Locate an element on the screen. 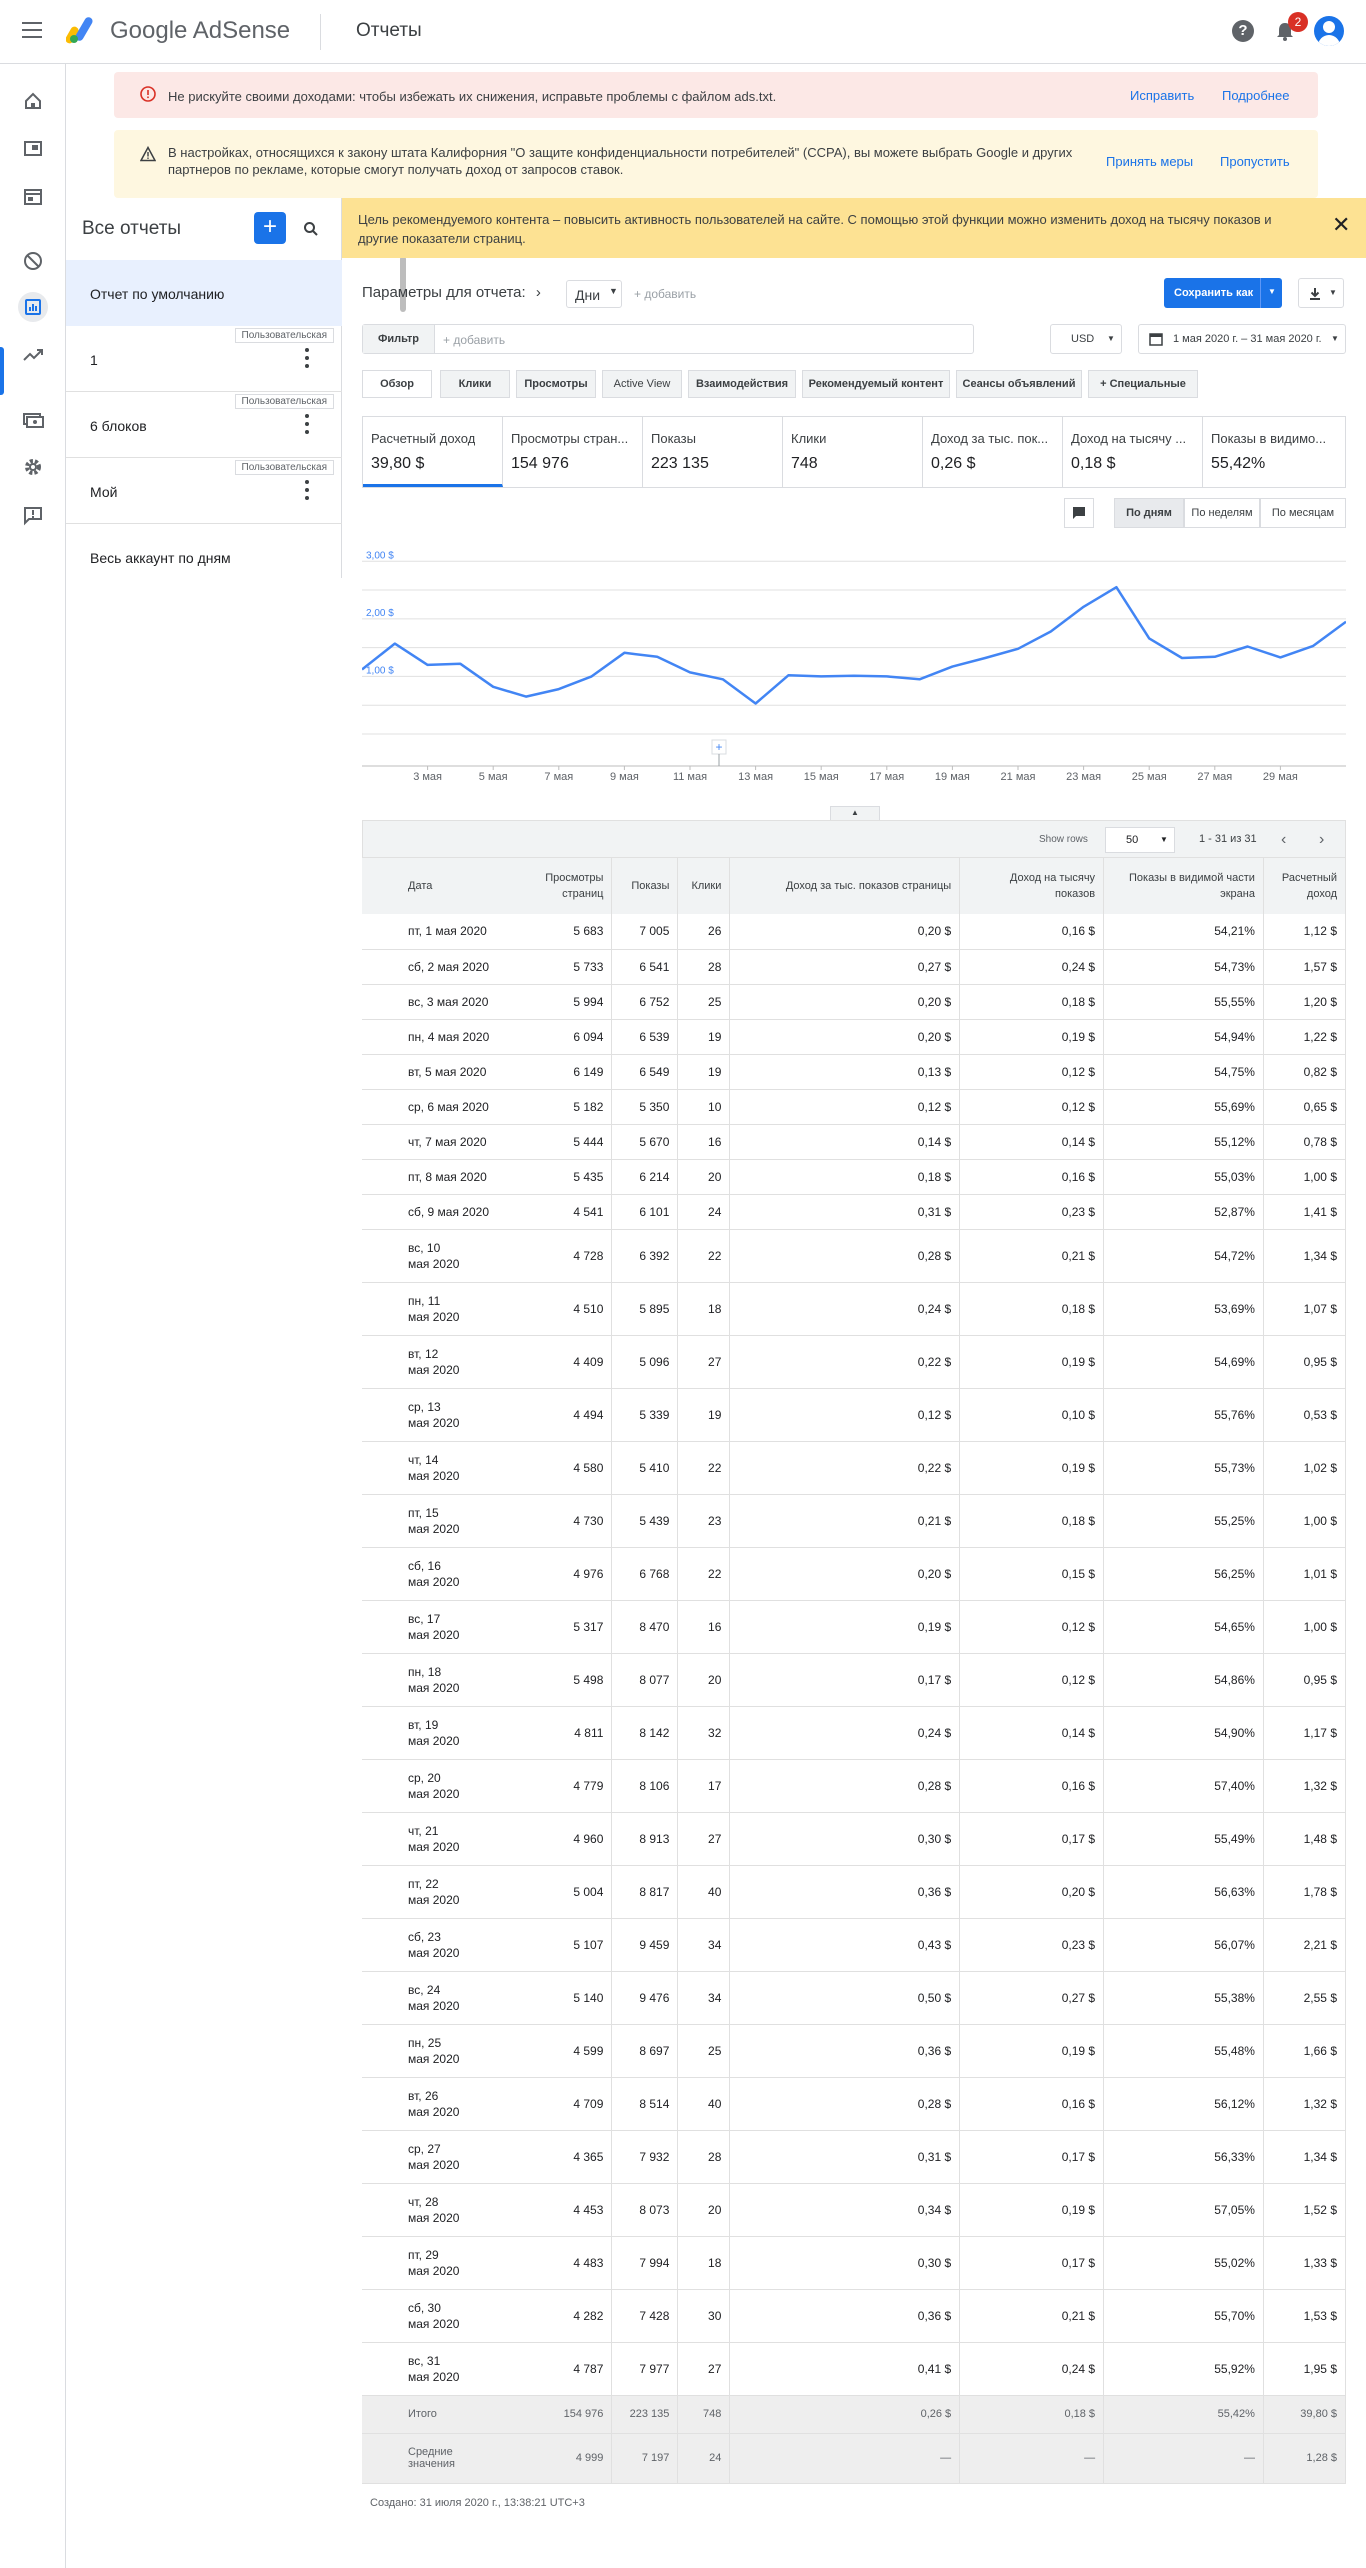 The width and height of the screenshot is (1366, 2568). by-month-toggle: По месяцам is located at coordinates (1303, 513).